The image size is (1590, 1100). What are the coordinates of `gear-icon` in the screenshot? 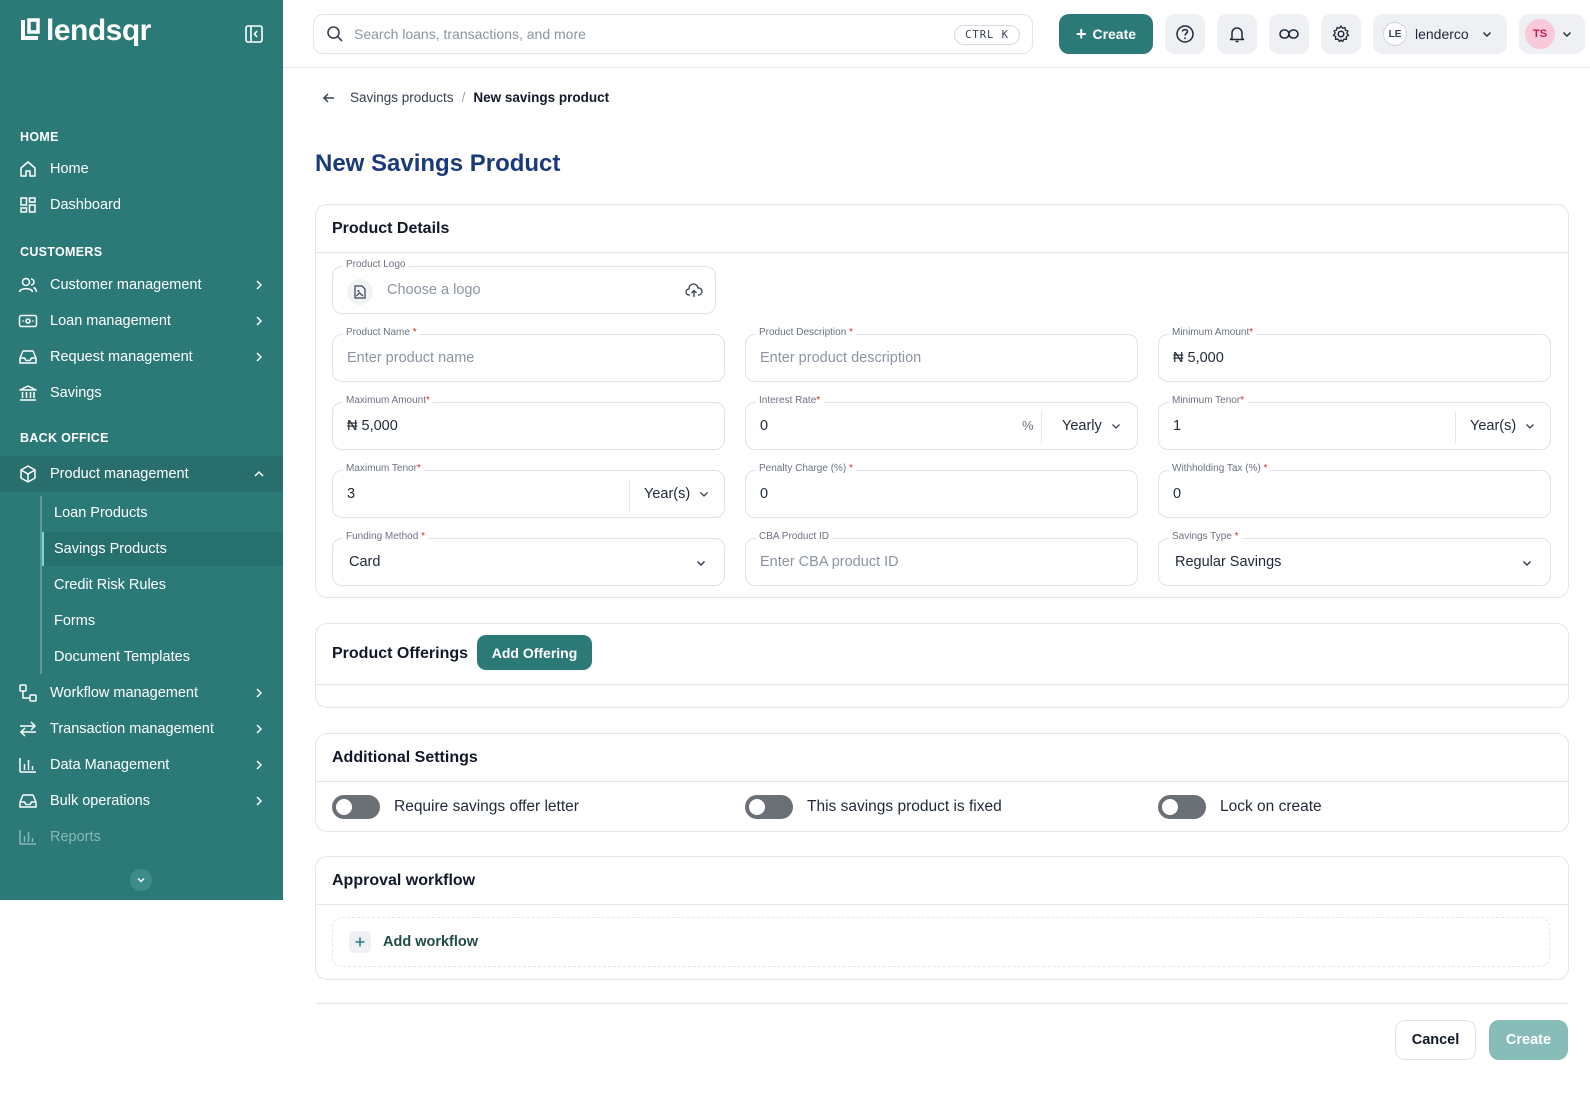 It's located at (1341, 34).